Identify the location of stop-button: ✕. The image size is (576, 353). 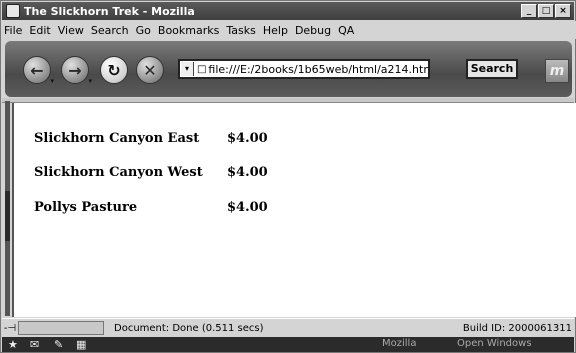
(150, 70).